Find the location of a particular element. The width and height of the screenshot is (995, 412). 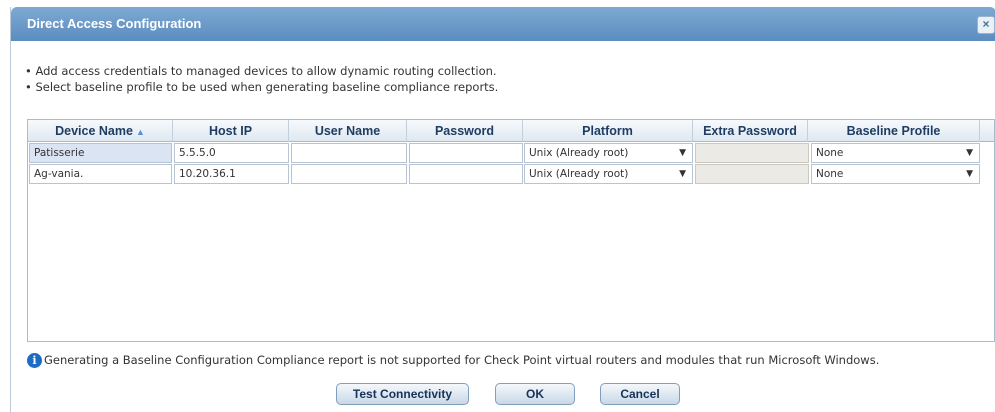

column-header-user-name: User Name is located at coordinates (348, 131).